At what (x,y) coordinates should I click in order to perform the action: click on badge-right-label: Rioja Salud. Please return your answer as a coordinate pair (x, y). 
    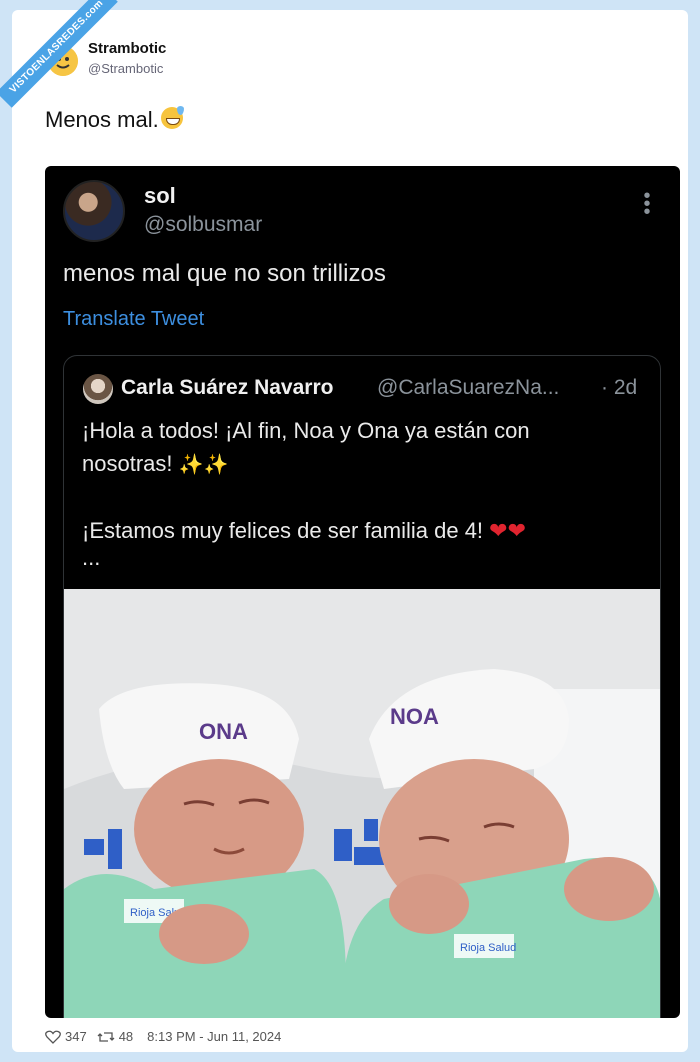
    Looking at the image, I should click on (488, 948).